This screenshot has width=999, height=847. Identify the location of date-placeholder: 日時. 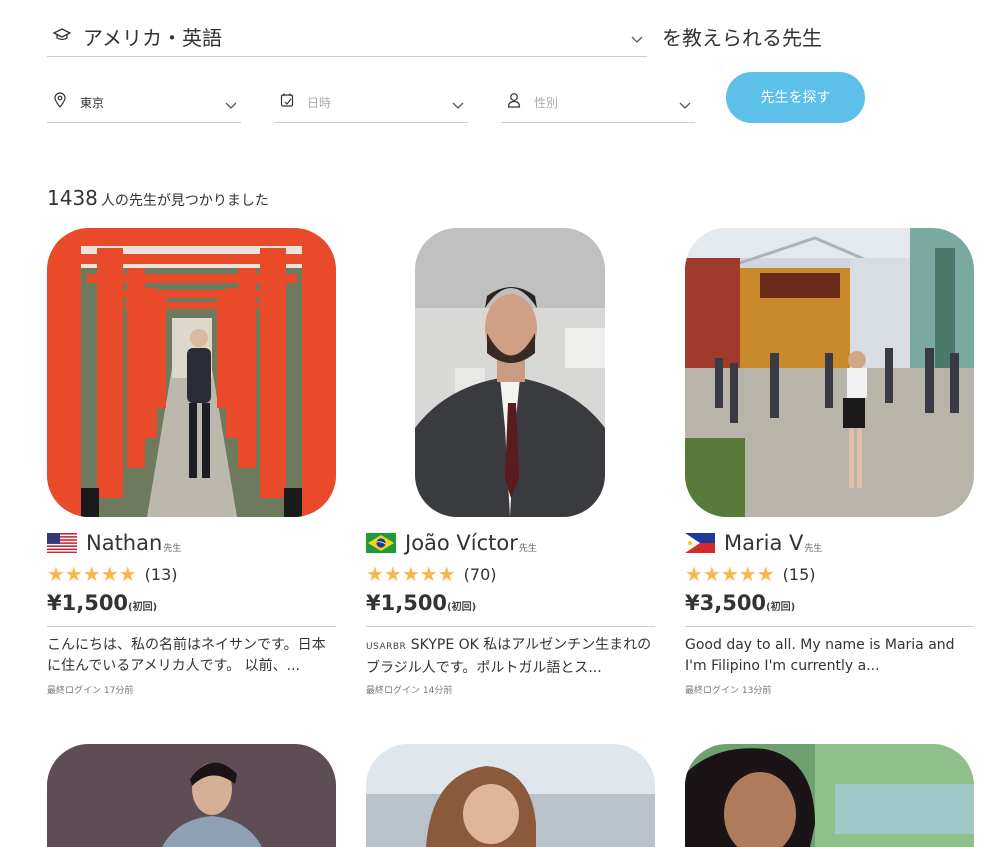
(319, 103).